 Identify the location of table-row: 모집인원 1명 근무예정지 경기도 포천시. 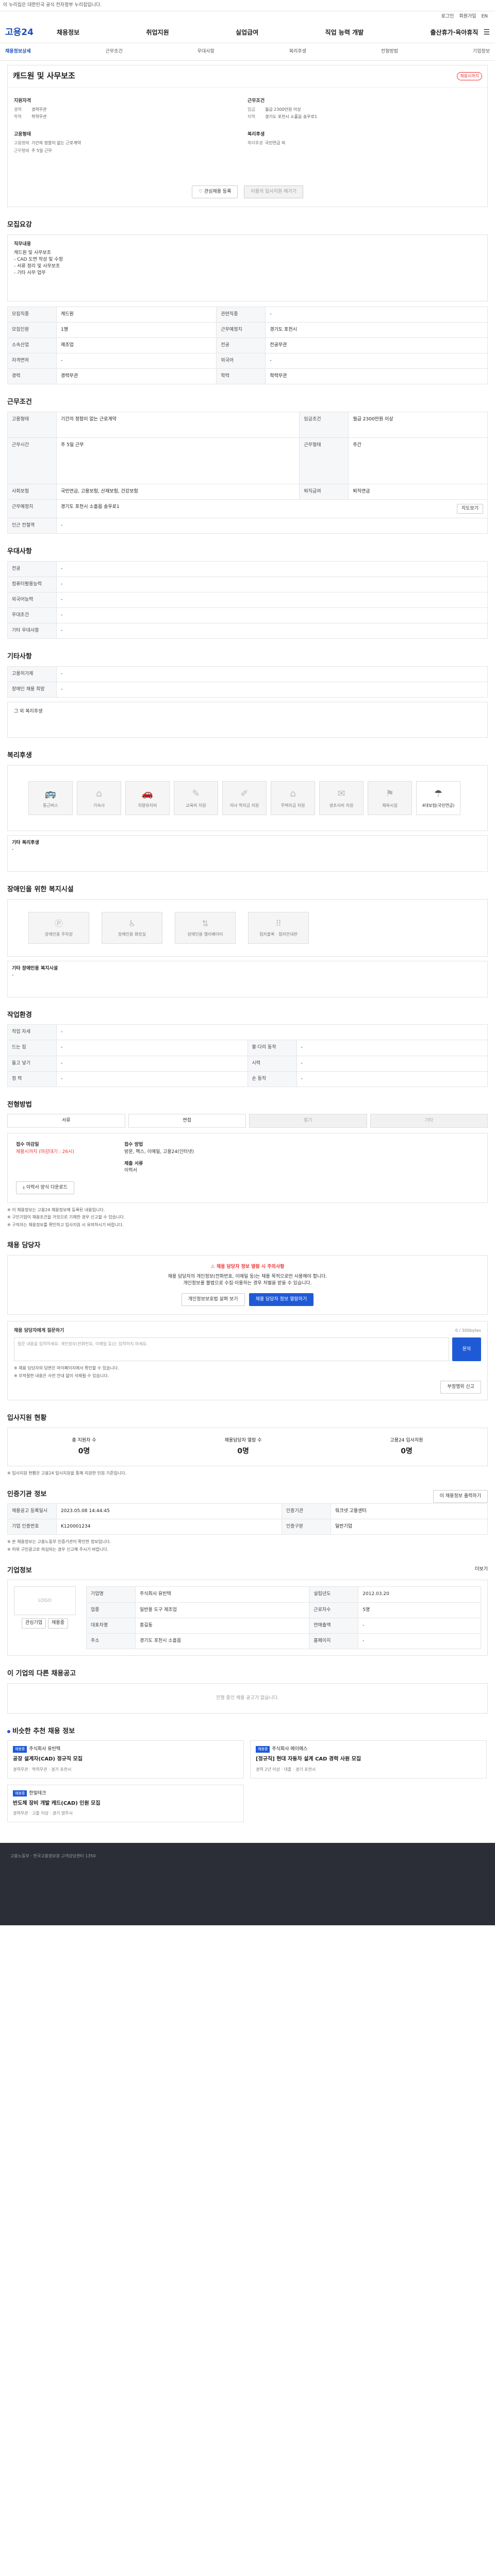
(247, 329).